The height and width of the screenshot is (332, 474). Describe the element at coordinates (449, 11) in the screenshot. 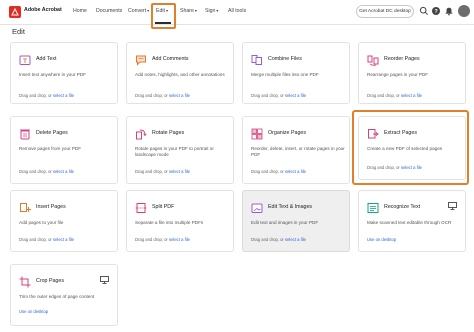

I see `notifications-bell-icon` at that location.